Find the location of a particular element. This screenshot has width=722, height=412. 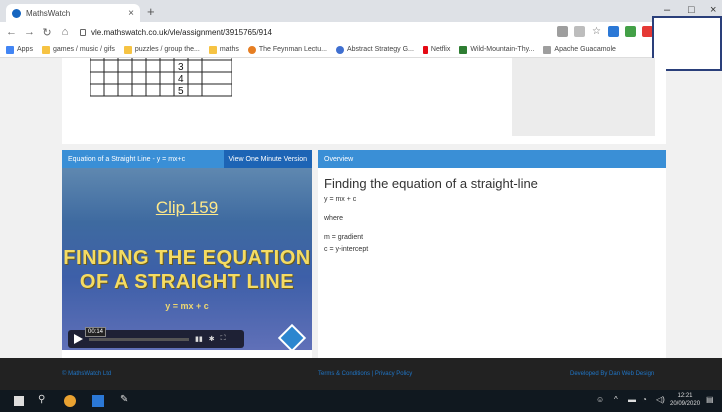

video-controls: 00:14 ▮▮ ✱ ⛶ is located at coordinates (156, 337).